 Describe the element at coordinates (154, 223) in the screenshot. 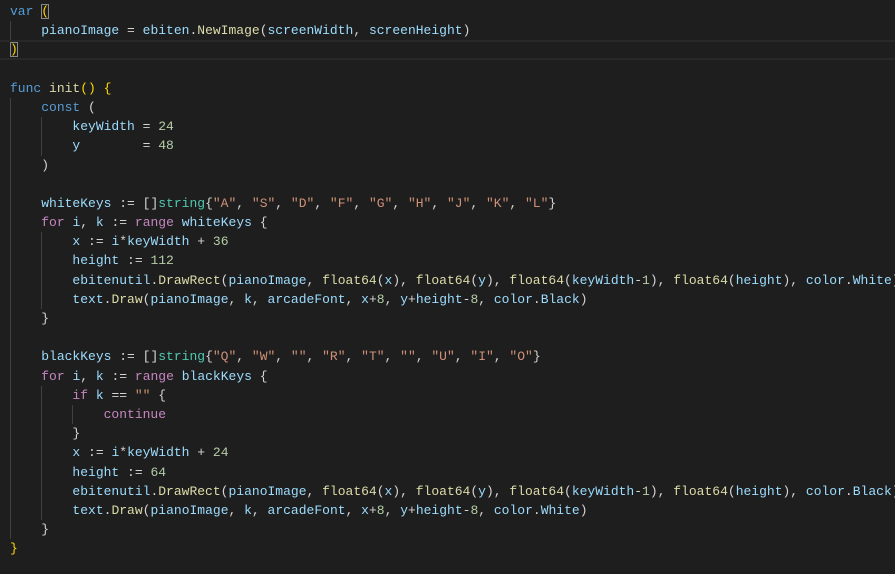

I see `code-token: range` at that location.